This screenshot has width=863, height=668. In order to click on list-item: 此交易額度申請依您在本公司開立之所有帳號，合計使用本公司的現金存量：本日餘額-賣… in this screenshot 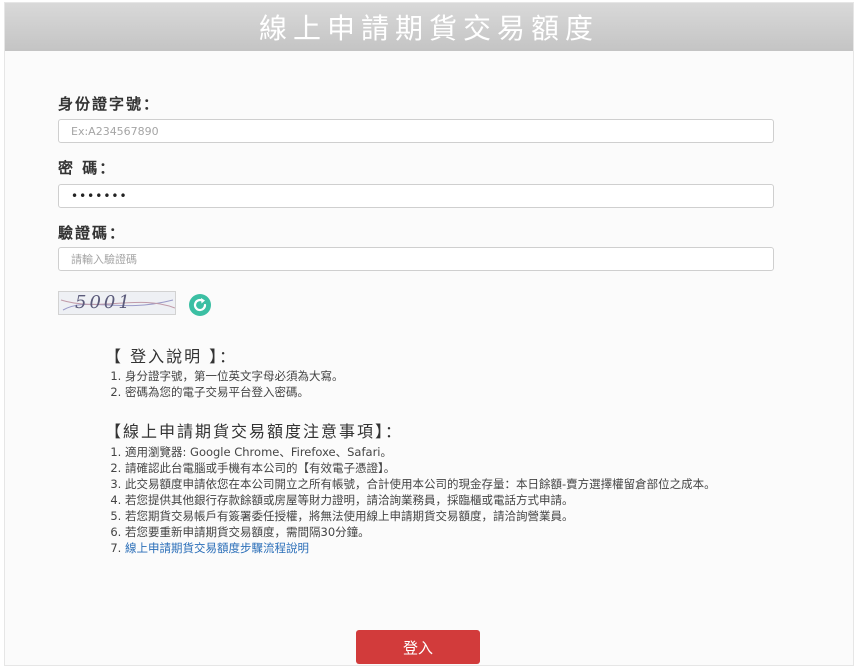, I will do `click(425, 484)`.